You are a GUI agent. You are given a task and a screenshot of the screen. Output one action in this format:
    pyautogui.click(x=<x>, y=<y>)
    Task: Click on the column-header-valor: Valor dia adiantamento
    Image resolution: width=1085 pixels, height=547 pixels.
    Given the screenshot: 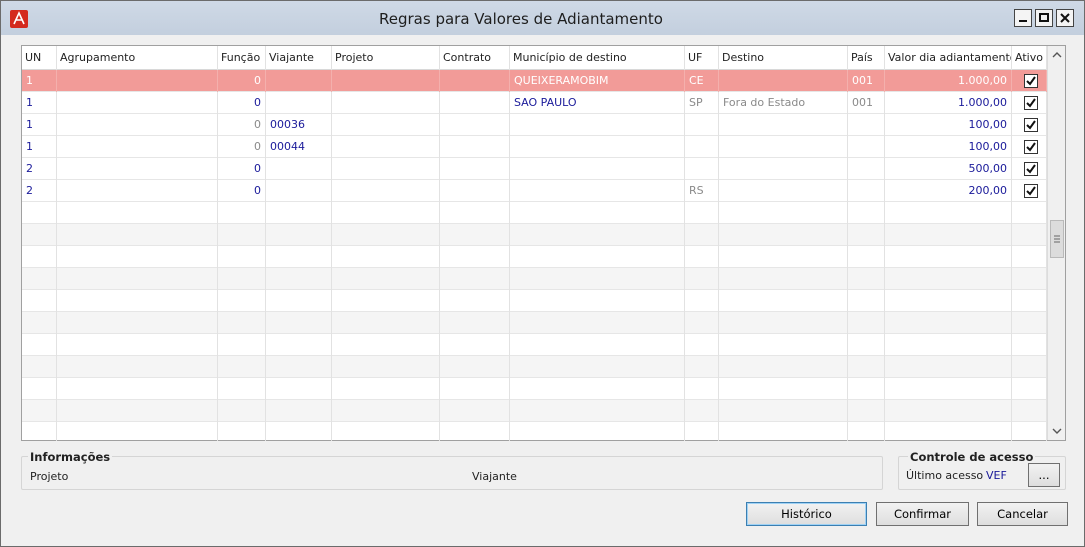 What is the action you would take?
    pyautogui.click(x=948, y=58)
    